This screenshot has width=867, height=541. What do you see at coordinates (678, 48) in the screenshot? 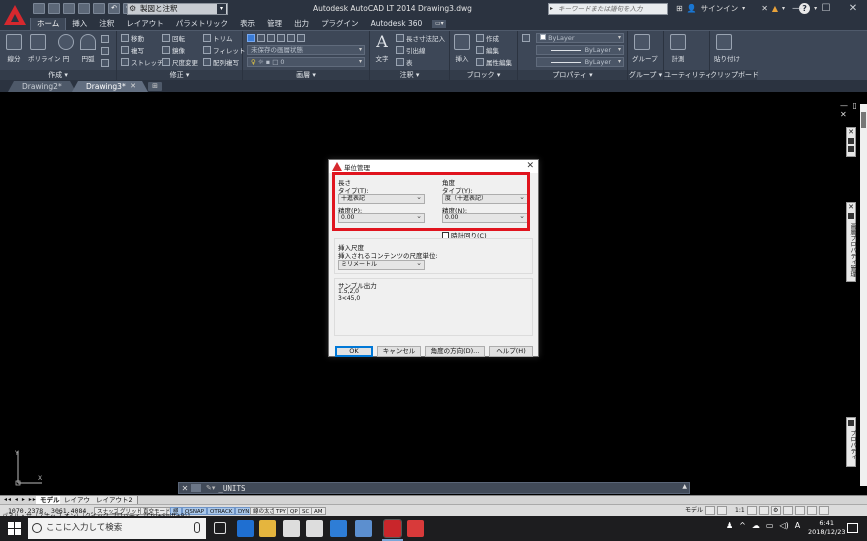
I see `measure-tool: 計測` at bounding box center [678, 48].